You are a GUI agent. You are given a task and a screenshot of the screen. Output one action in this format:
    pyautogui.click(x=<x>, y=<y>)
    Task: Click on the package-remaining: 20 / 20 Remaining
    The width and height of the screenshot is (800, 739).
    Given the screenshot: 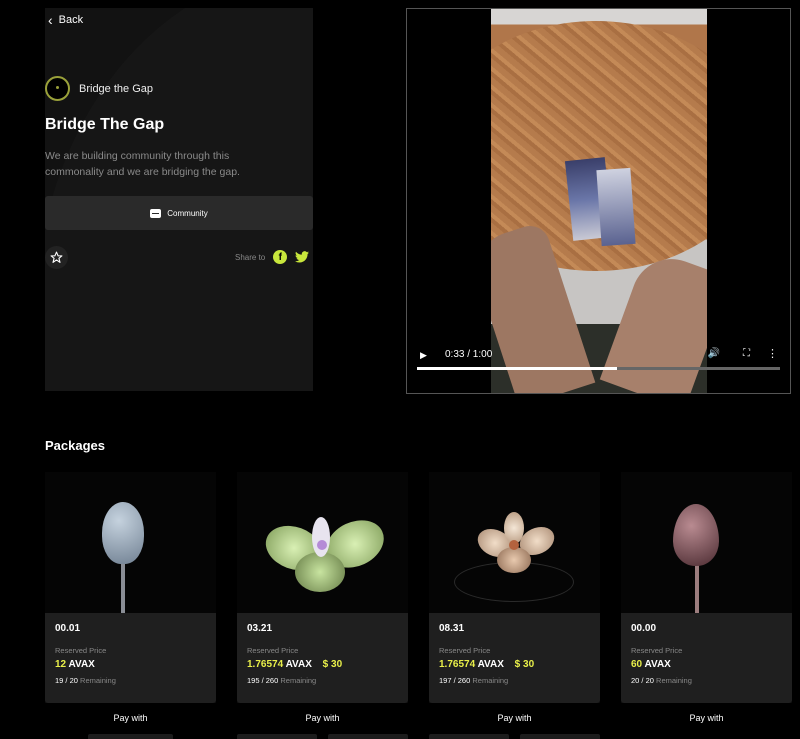 What is the action you would take?
    pyautogui.click(x=661, y=680)
    